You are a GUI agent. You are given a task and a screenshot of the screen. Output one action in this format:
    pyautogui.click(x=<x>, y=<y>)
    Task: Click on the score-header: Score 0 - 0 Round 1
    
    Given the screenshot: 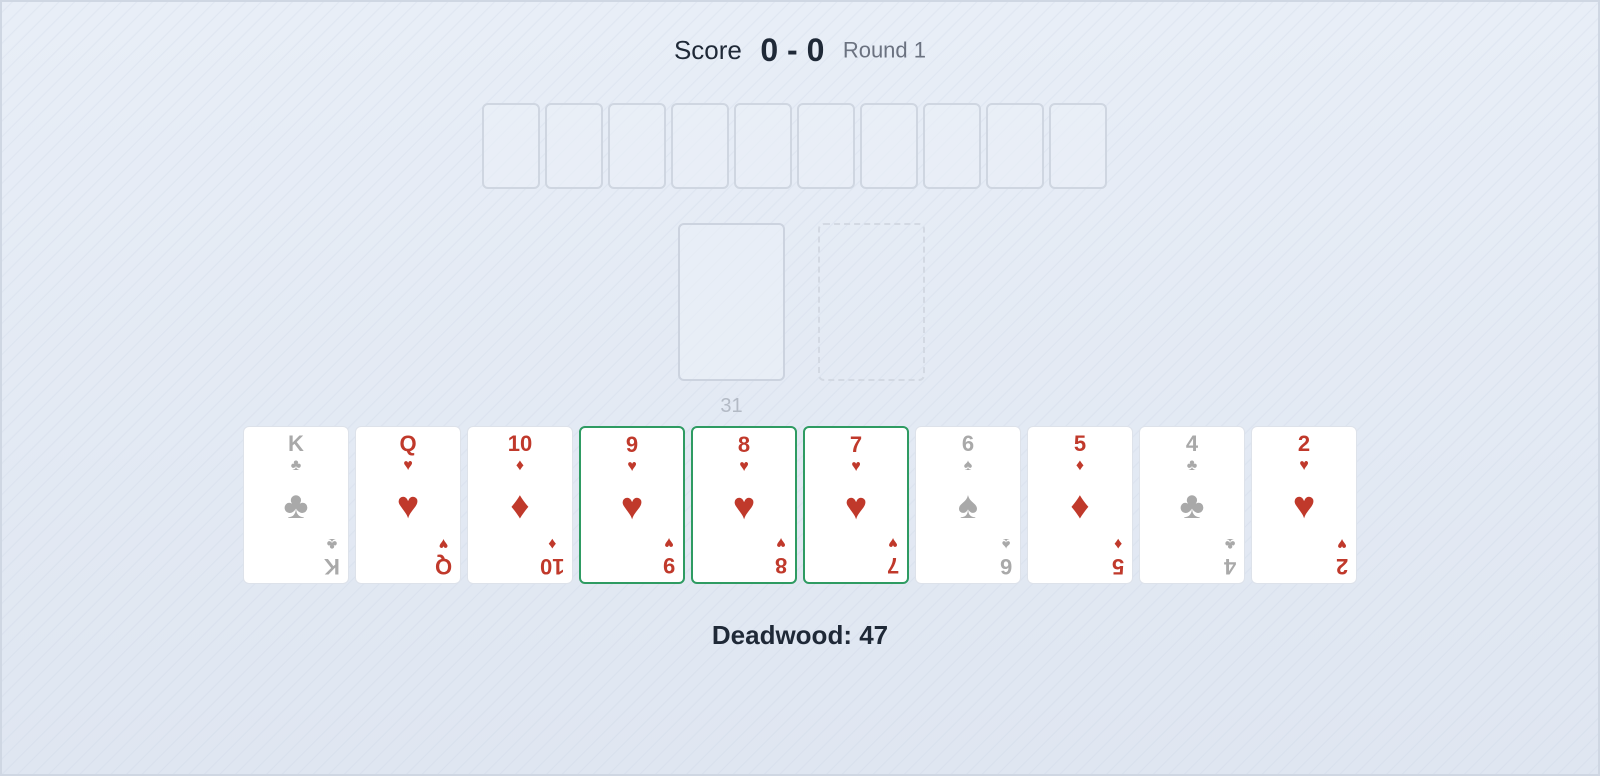 What is the action you would take?
    pyautogui.click(x=800, y=50)
    